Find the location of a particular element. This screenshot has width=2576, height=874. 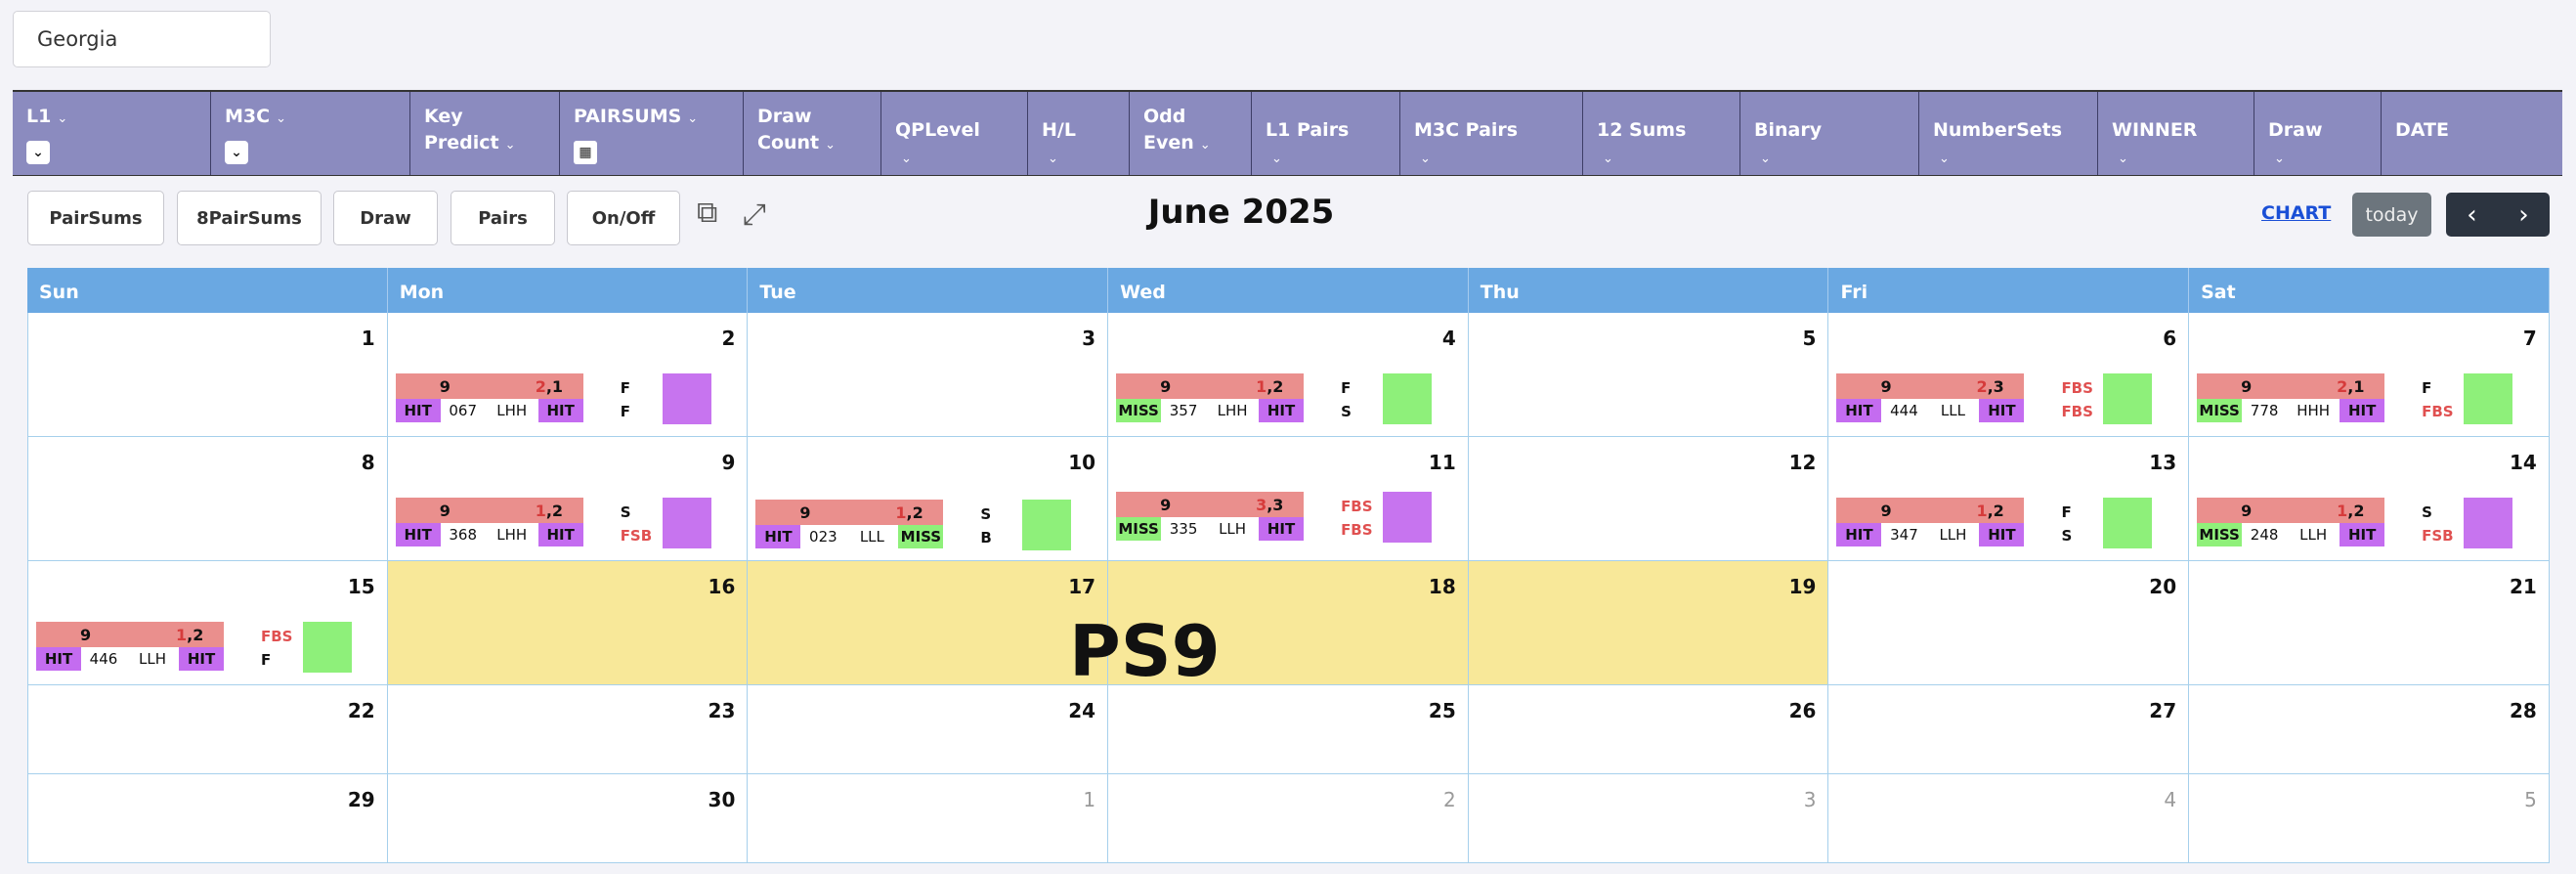

draw-entry: 9 1,2 HIT 023 LLL MISS S B is located at coordinates (926, 528).